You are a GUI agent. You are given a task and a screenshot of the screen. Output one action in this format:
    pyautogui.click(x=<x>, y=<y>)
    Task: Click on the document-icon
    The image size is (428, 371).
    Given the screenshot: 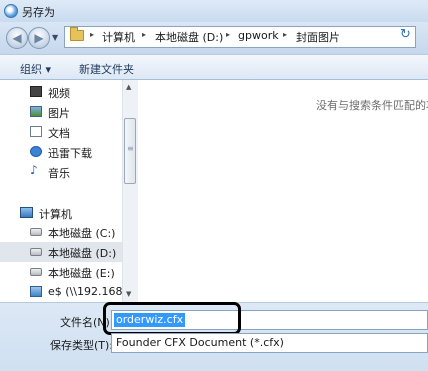 What is the action you would take?
    pyautogui.click(x=36, y=131)
    